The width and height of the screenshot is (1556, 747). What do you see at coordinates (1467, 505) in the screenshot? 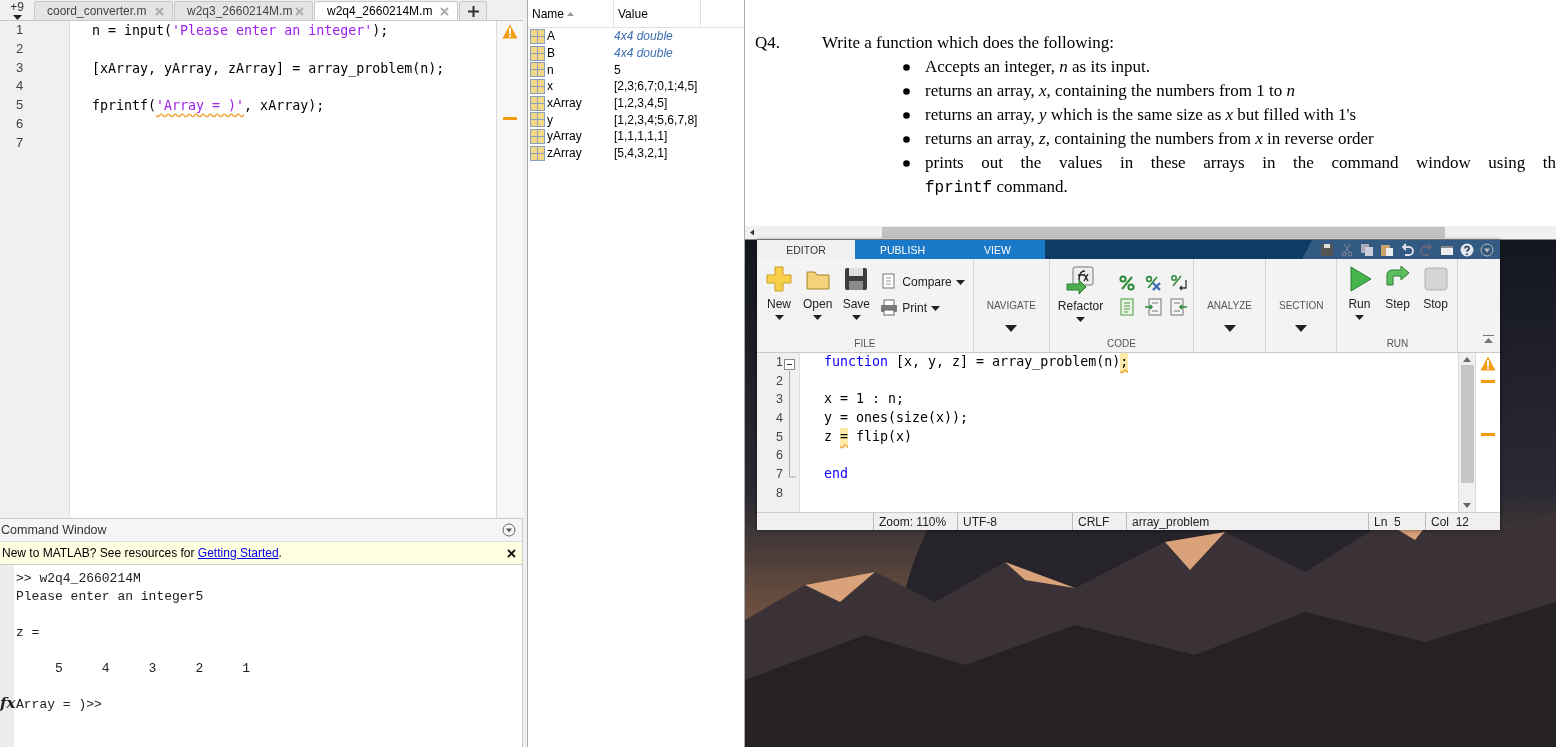
I see `scroll-down-icon` at bounding box center [1467, 505].